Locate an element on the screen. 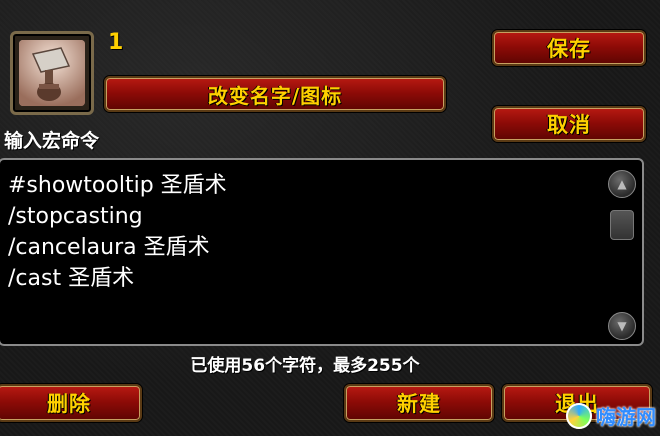 The image size is (660, 436). save-button: 保存 is located at coordinates (569, 48).